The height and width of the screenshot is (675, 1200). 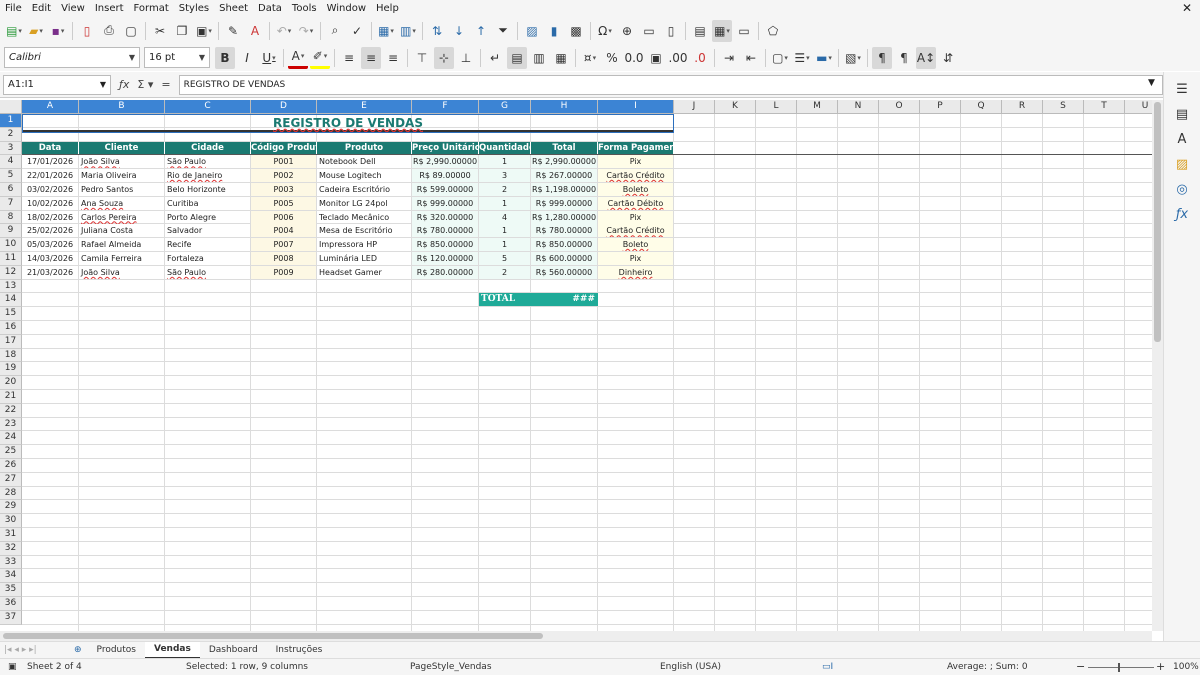 I want to click on paste-icon: ▣, so click(x=204, y=31).